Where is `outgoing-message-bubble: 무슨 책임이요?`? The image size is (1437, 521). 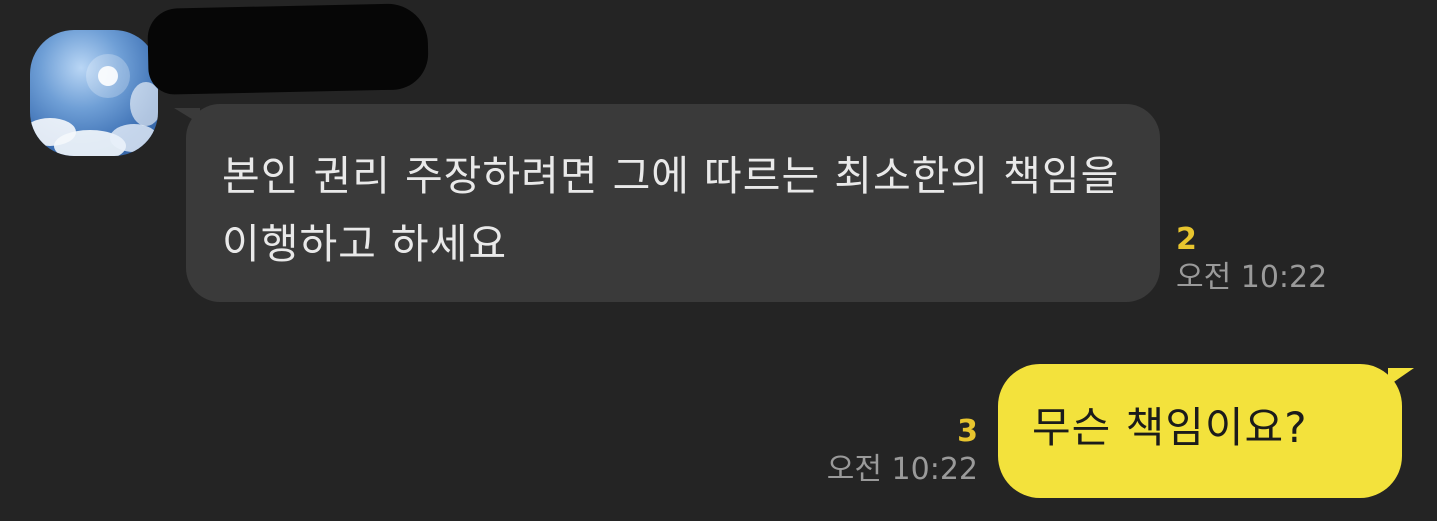 outgoing-message-bubble: 무슨 책임이요? is located at coordinates (1206, 431).